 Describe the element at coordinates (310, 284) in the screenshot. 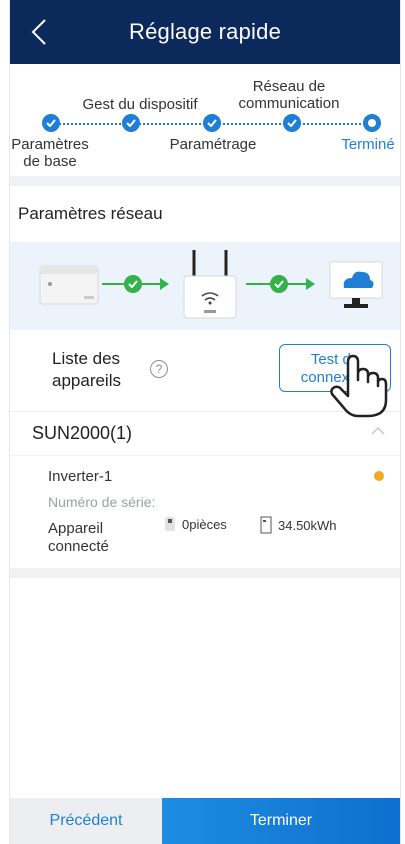

I see `link-2-arrow-icon` at that location.